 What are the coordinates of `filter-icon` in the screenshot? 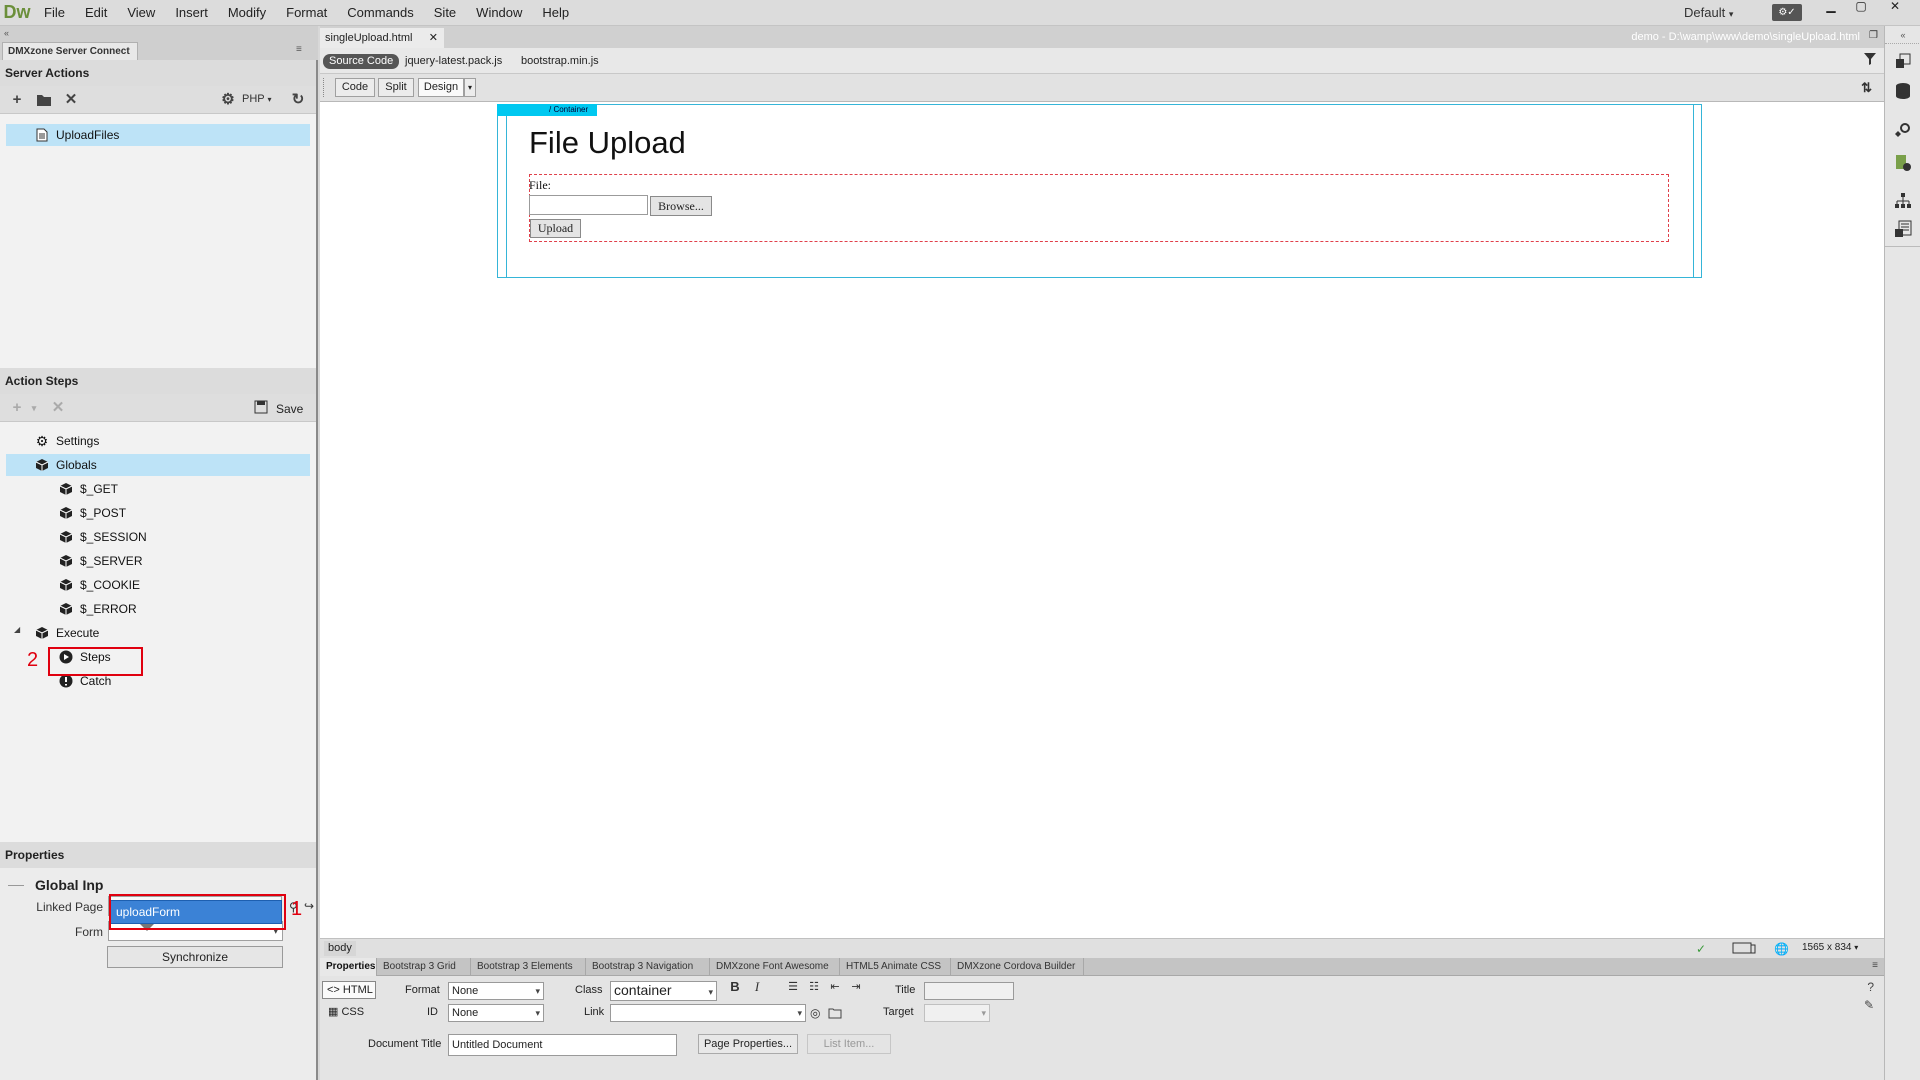 It's located at (1870, 59).